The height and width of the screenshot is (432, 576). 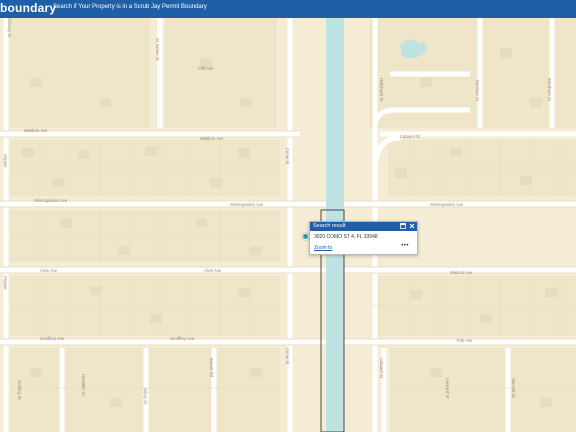 I want to click on popup-address: 3020 COMO ST 4, FL 33948, so click(x=346, y=237).